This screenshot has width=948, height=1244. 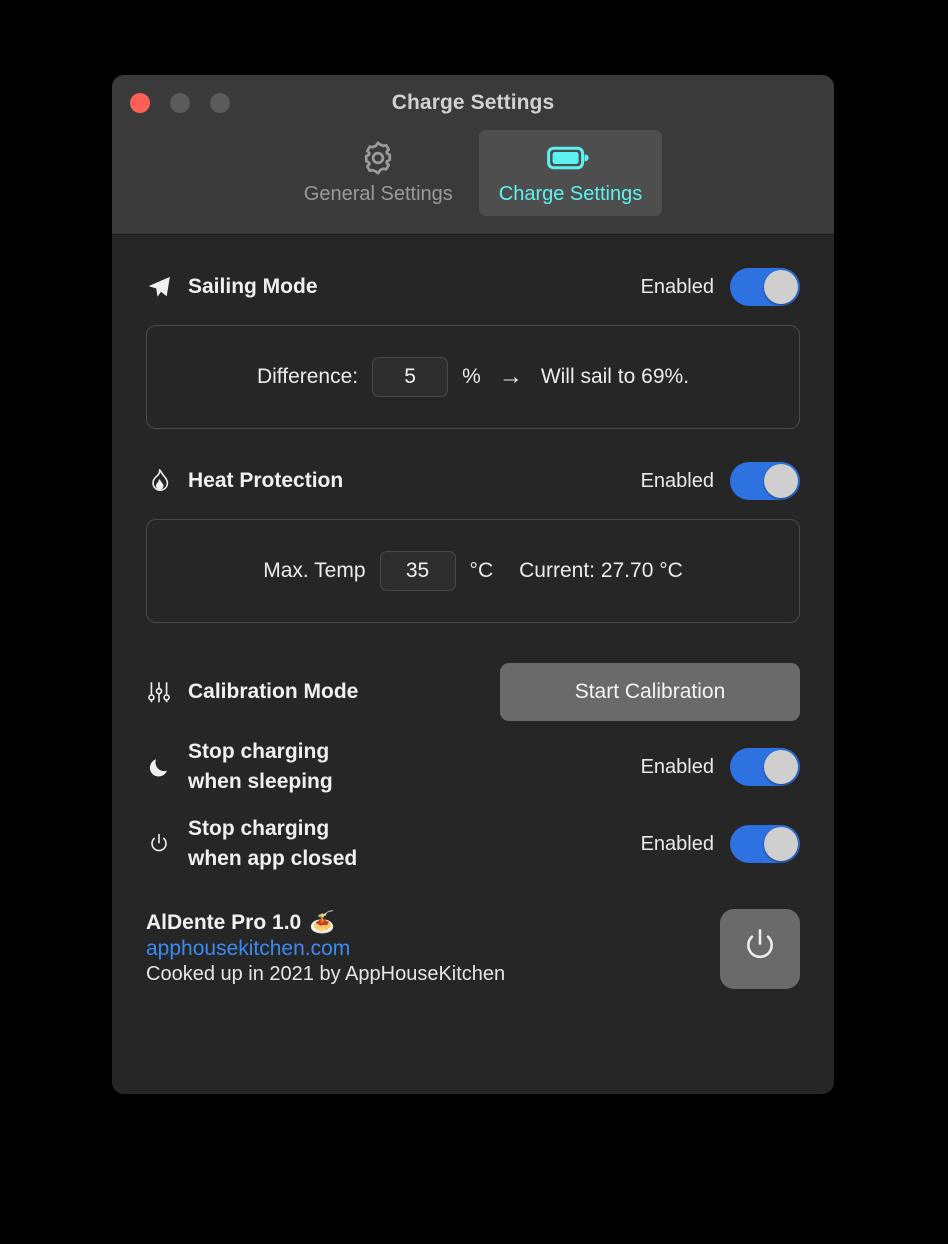 What do you see at coordinates (159, 481) in the screenshot?
I see `flame-icon` at bounding box center [159, 481].